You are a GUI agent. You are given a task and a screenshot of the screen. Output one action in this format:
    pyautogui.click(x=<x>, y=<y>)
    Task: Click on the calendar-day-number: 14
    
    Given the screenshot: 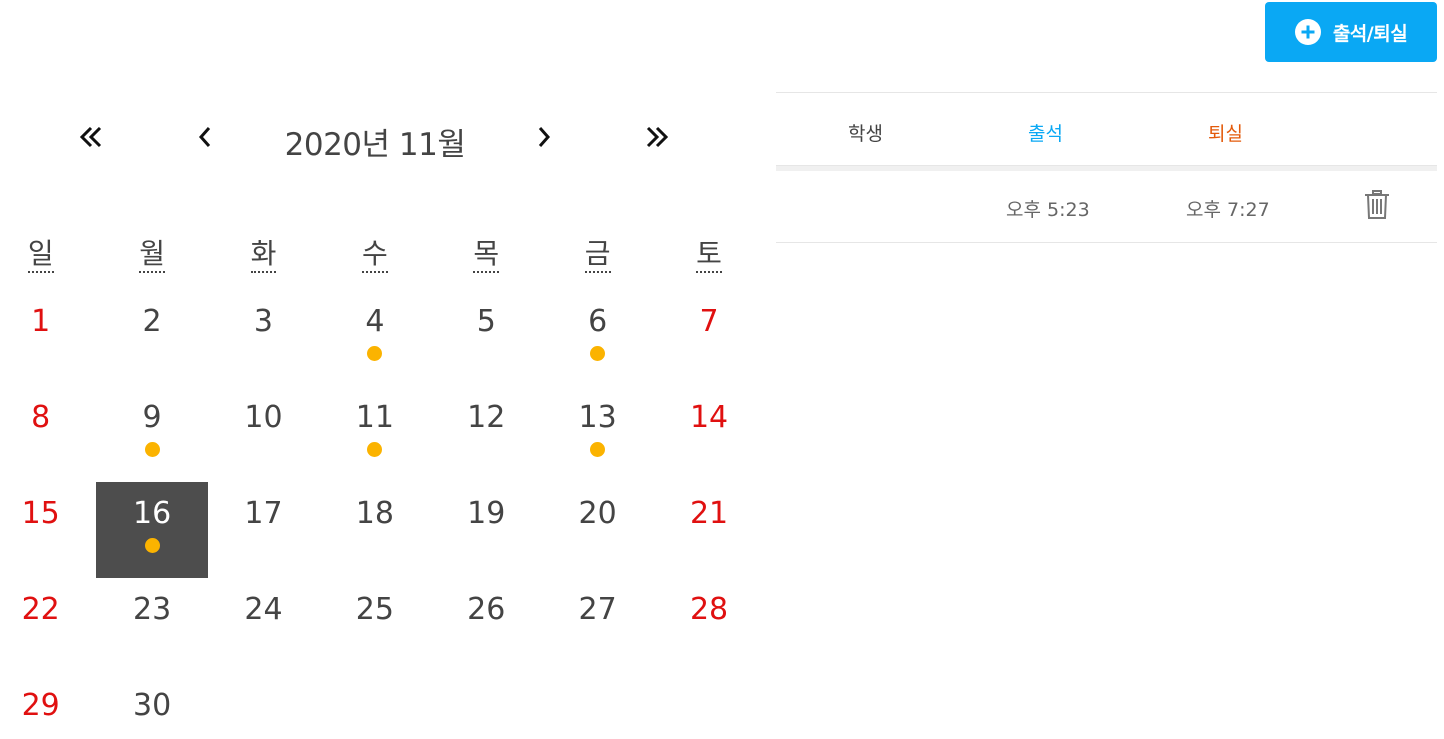 What is the action you would take?
    pyautogui.click(x=709, y=417)
    